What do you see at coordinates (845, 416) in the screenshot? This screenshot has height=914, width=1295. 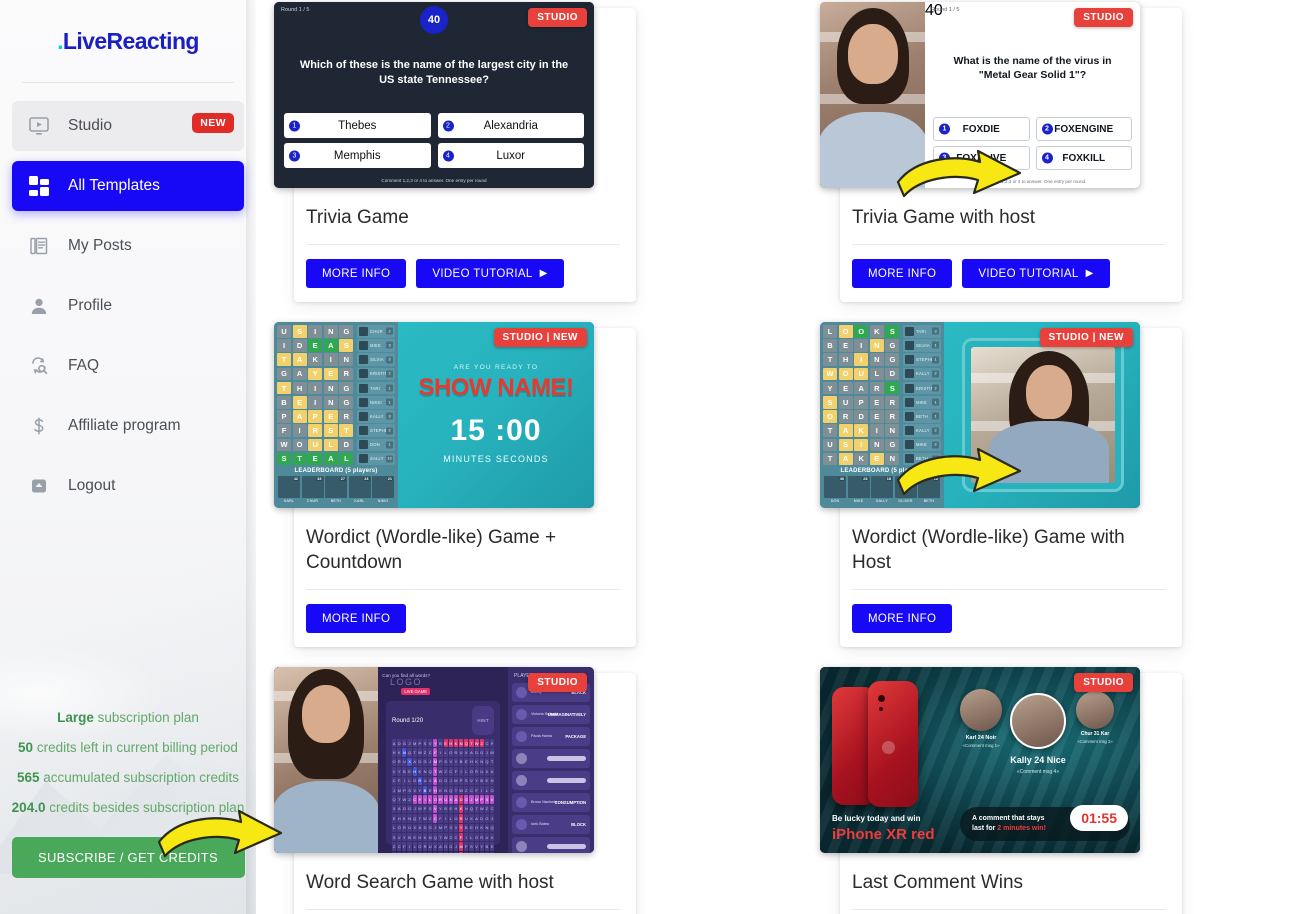 I see `wordict-cell: R` at bounding box center [845, 416].